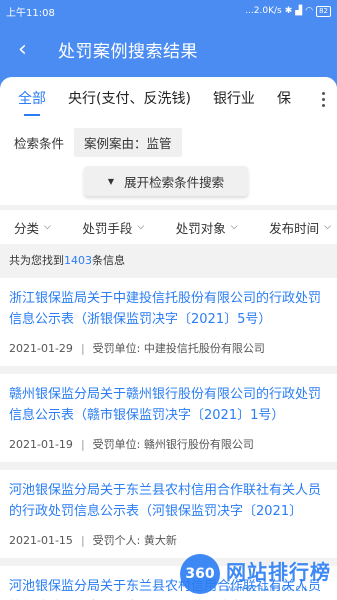 This screenshot has width=337, height=600. Describe the element at coordinates (41, 540) in the screenshot. I see `result-date: 2021-01-15` at that location.